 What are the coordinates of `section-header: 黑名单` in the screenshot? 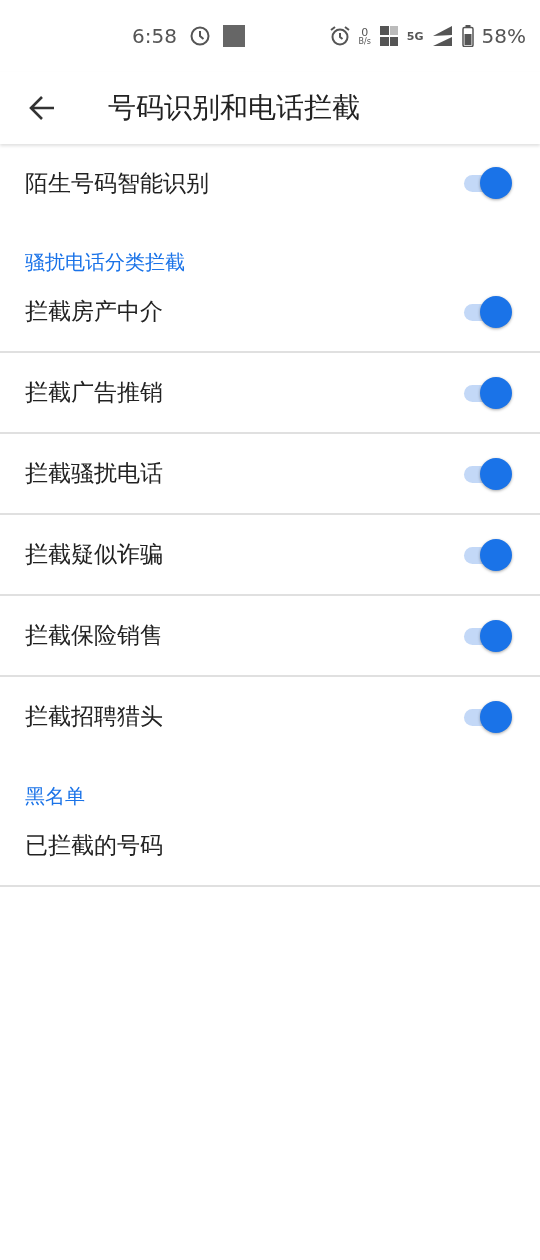 It's located at (55, 796).